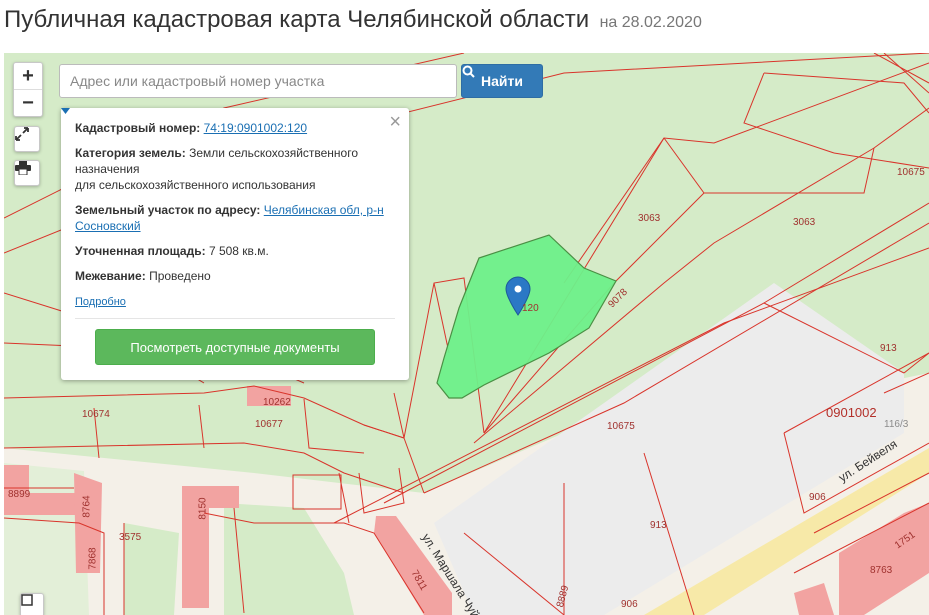 The height and width of the screenshot is (615, 929). Describe the element at coordinates (195, 185) in the screenshot. I see `category-value-2: для сельскохозяйственного использования` at that location.